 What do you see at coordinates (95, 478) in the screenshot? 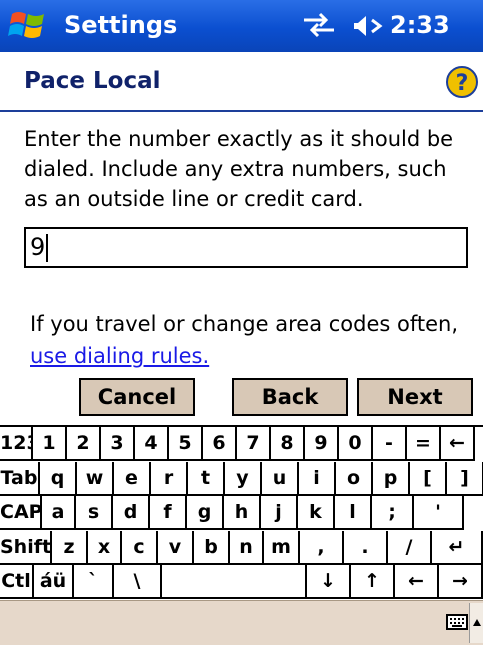
I see `key-w: w` at bounding box center [95, 478].